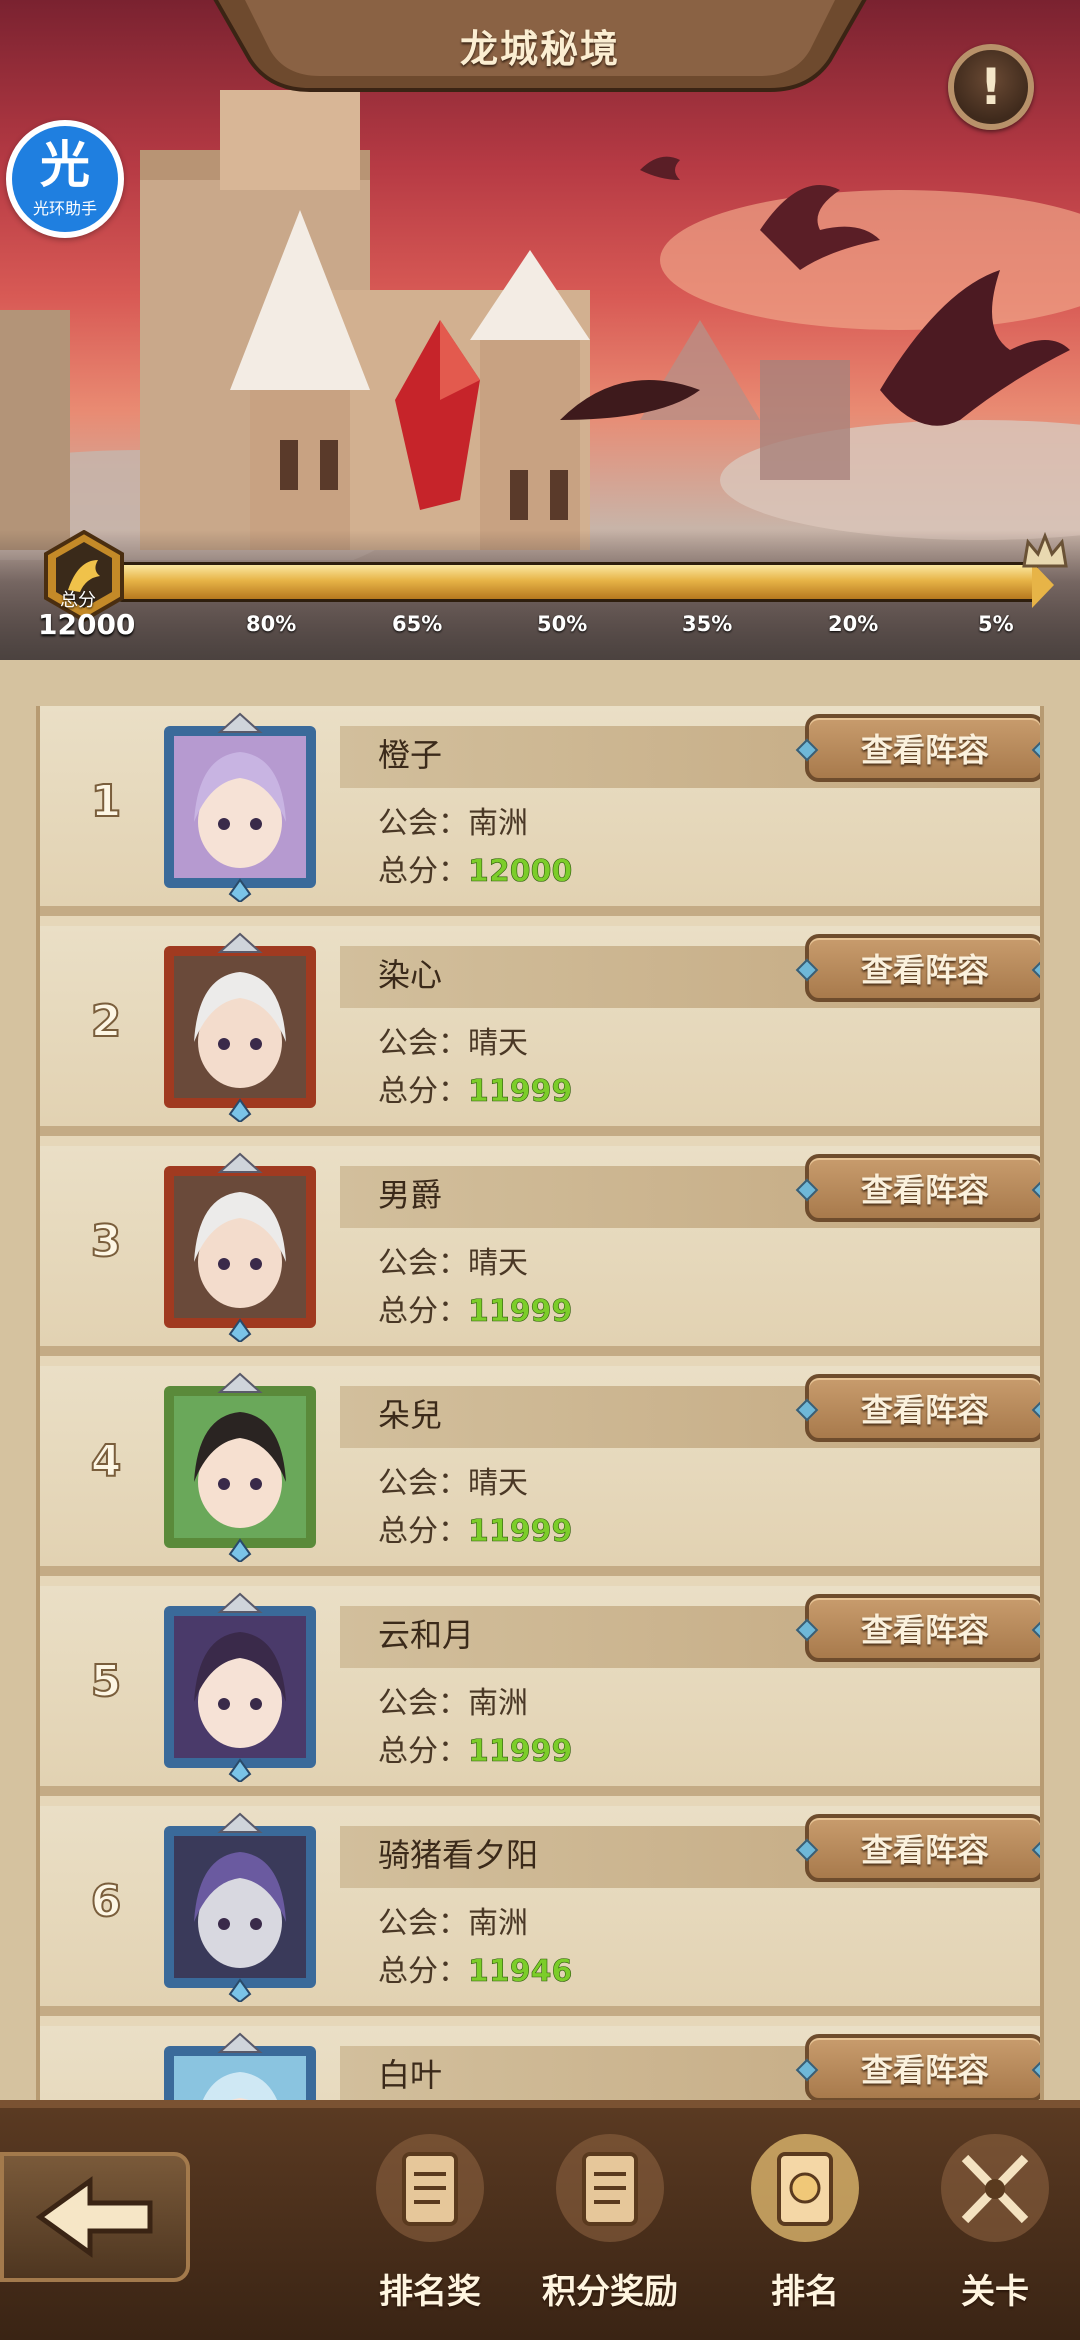  I want to click on player-name: 男爵, so click(410, 1195).